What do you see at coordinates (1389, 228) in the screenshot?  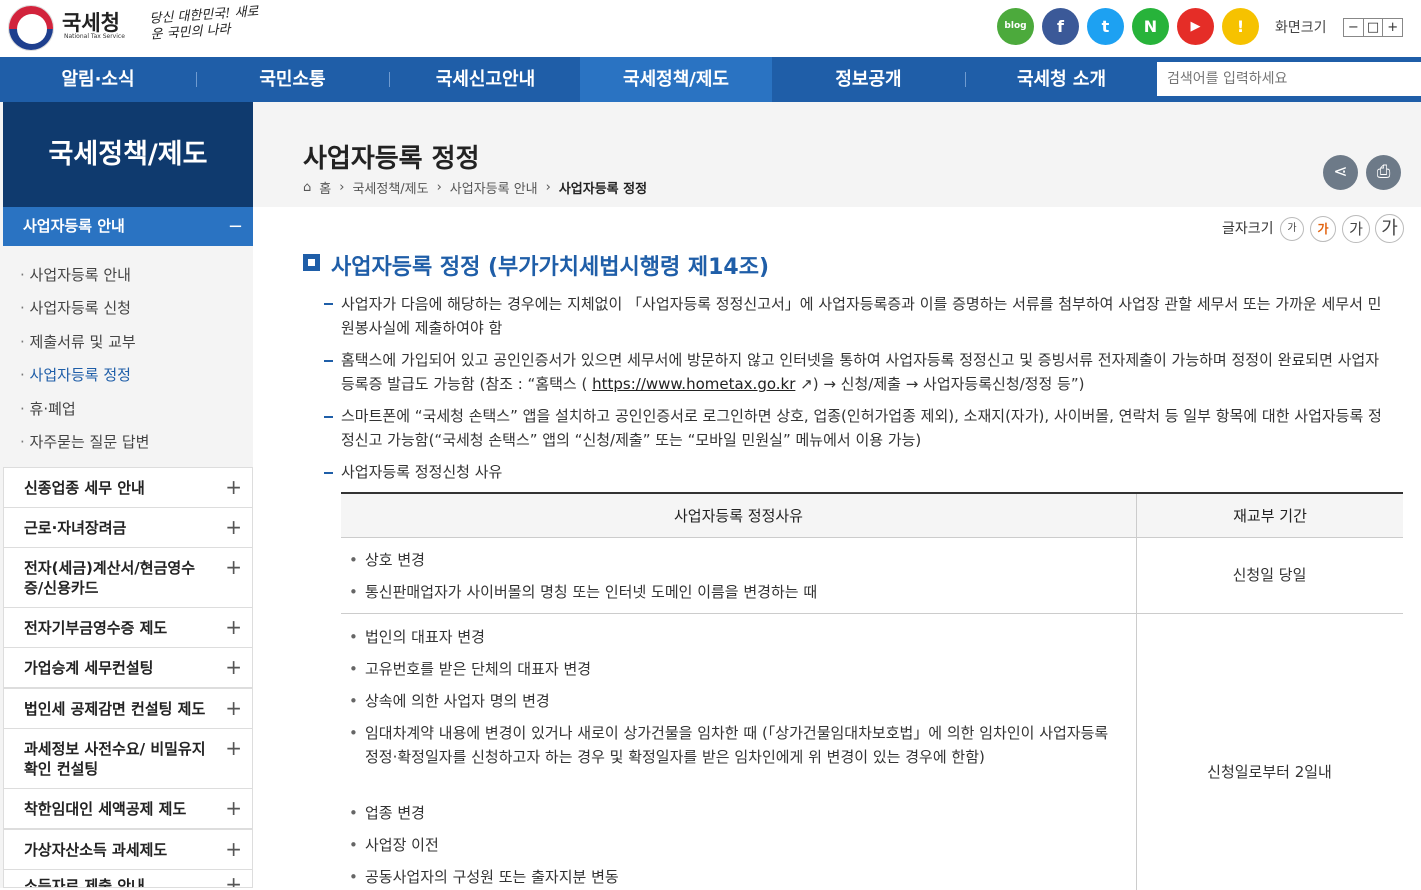 I see `font-size-xlarge-button: 가` at bounding box center [1389, 228].